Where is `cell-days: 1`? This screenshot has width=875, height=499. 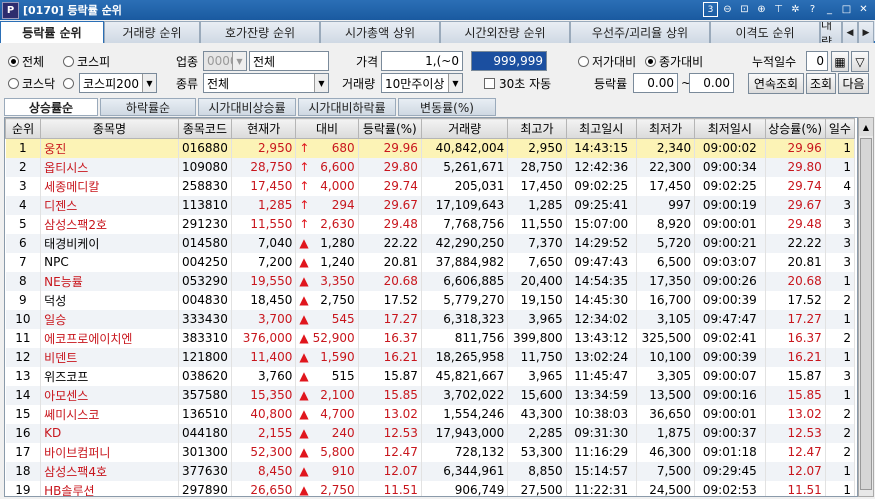 cell-days: 1 is located at coordinates (840, 319).